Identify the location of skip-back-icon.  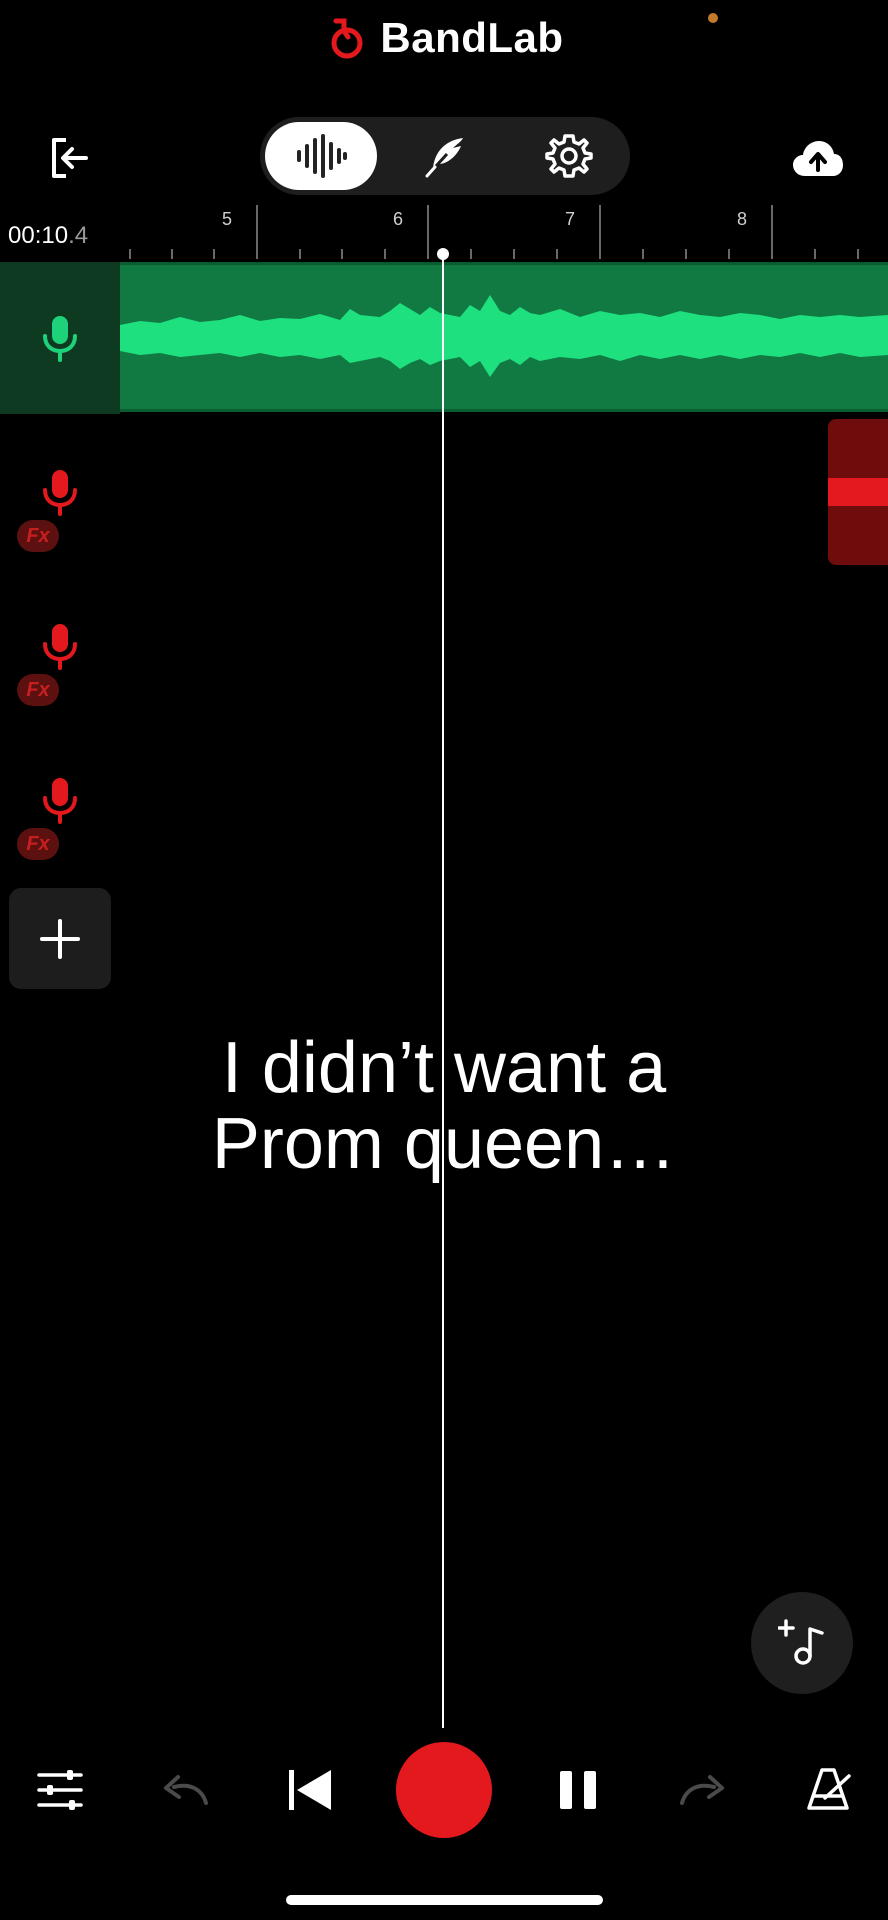
(310, 1790).